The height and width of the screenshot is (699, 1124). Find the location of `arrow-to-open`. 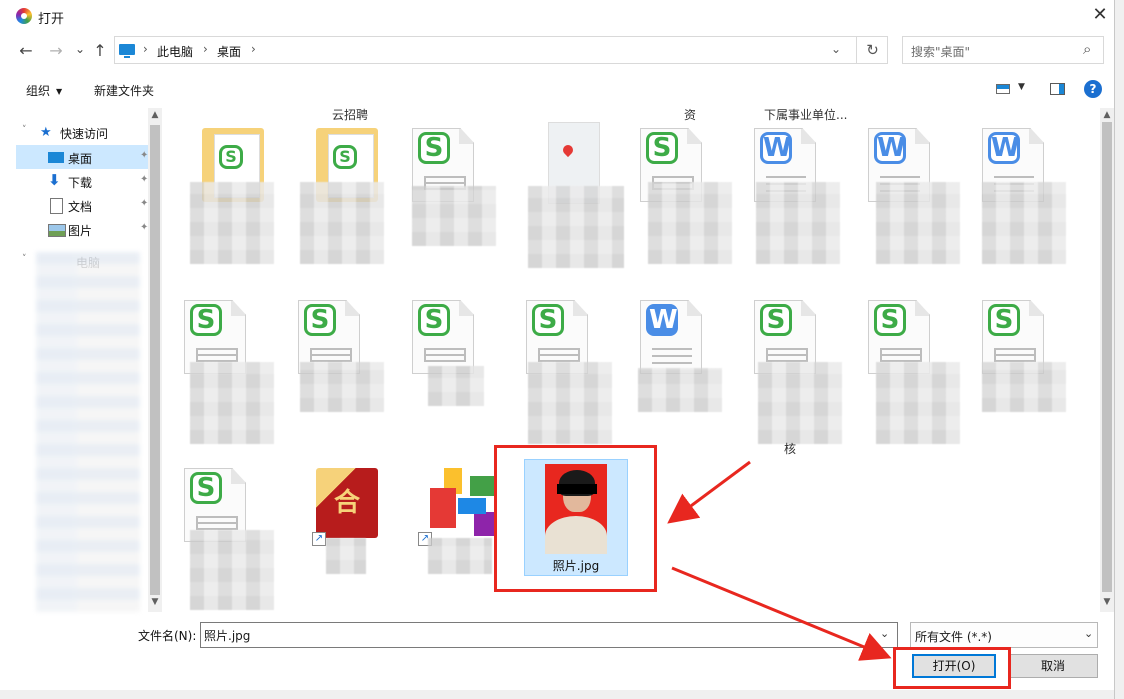

arrow-to-open is located at coordinates (781, 613).